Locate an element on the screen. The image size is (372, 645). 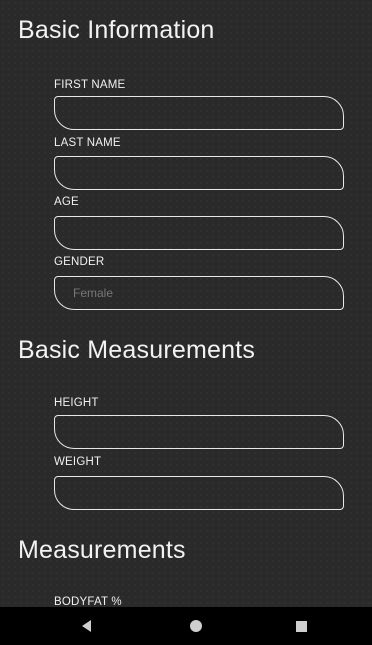
age-label: AGE is located at coordinates (66, 202).